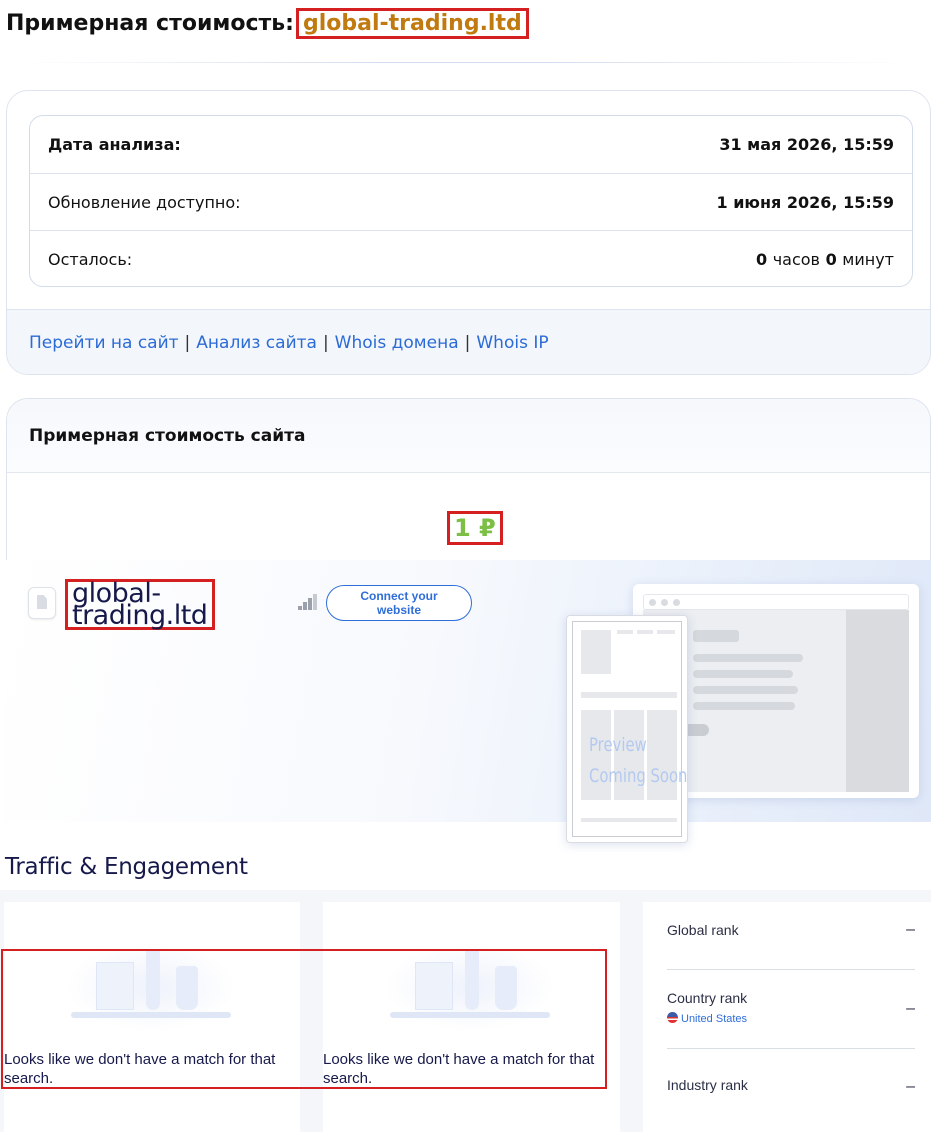 Image resolution: width=931 pixels, height=1132 pixels. Describe the element at coordinates (806, 144) in the screenshot. I see `info-value: 31 мая 2026, 15:59` at that location.